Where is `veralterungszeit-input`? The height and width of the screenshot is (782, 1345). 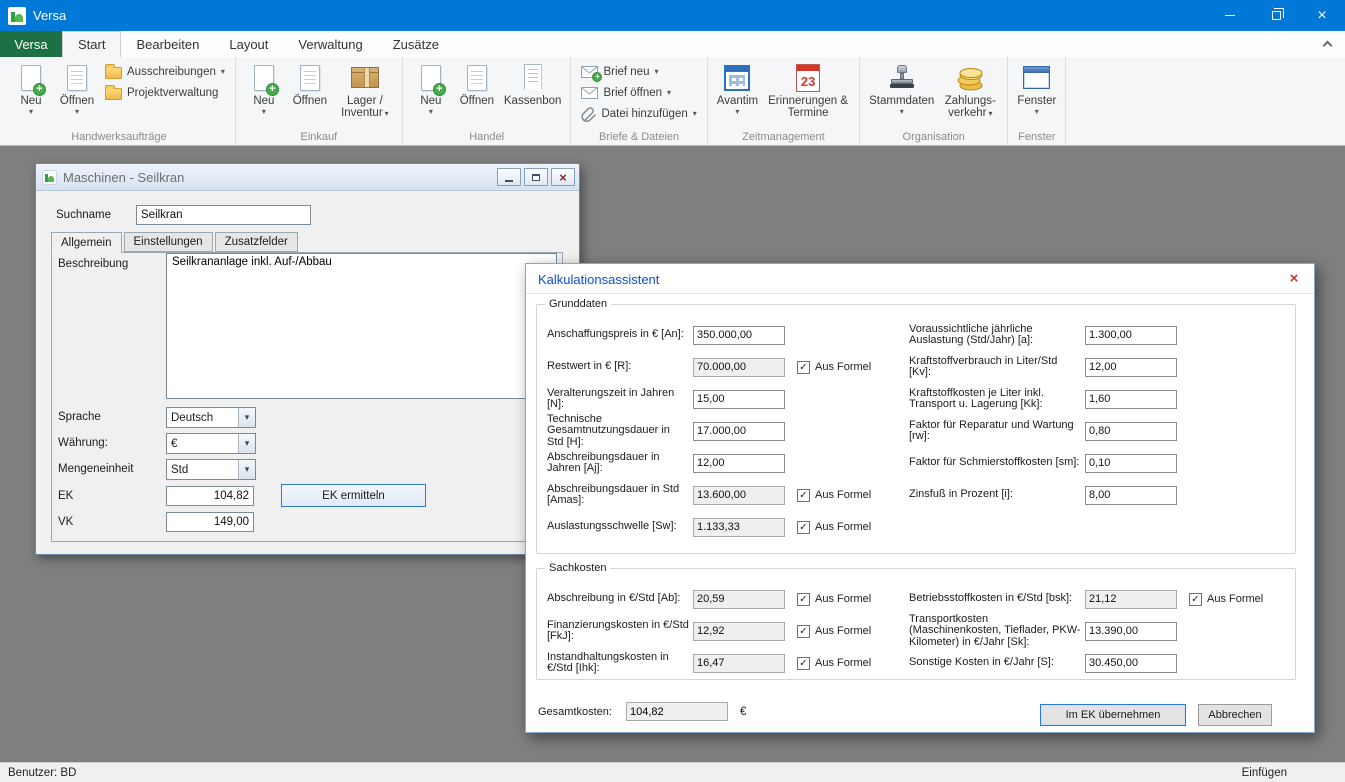 veralterungszeit-input is located at coordinates (739, 399).